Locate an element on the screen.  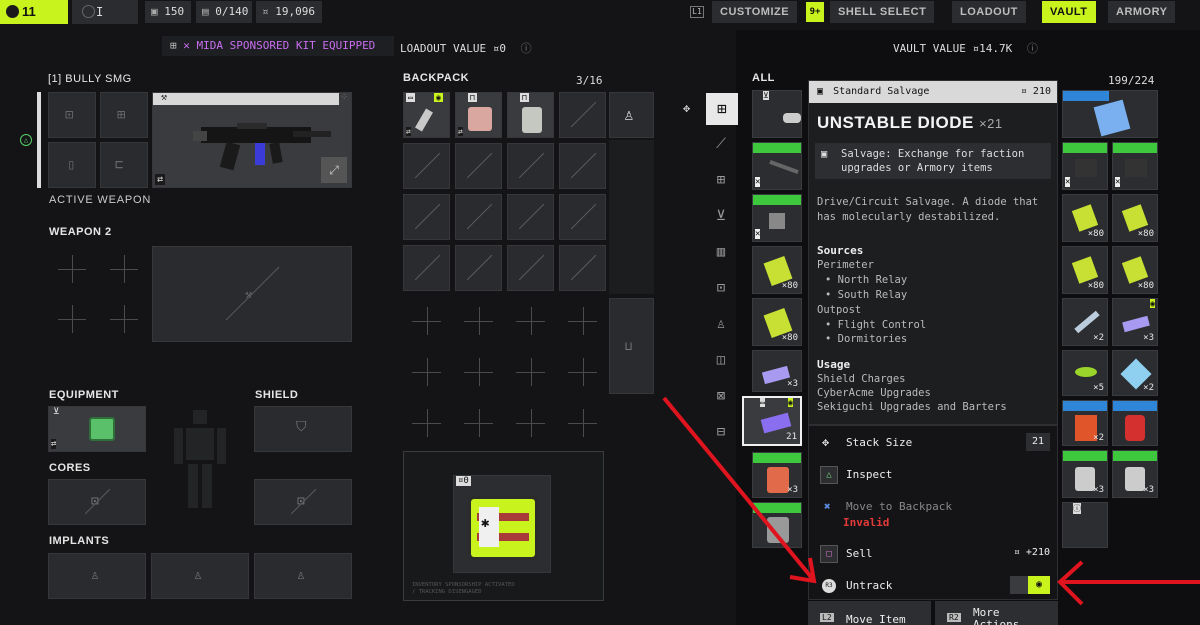
implant-slot-3: ♙ is located at coordinates (303, 576).